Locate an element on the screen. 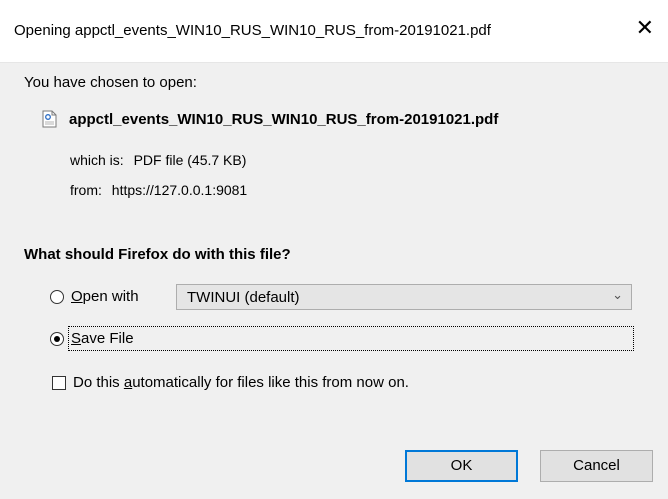 The image size is (668, 499). save-file-option: Save File is located at coordinates (92, 338).